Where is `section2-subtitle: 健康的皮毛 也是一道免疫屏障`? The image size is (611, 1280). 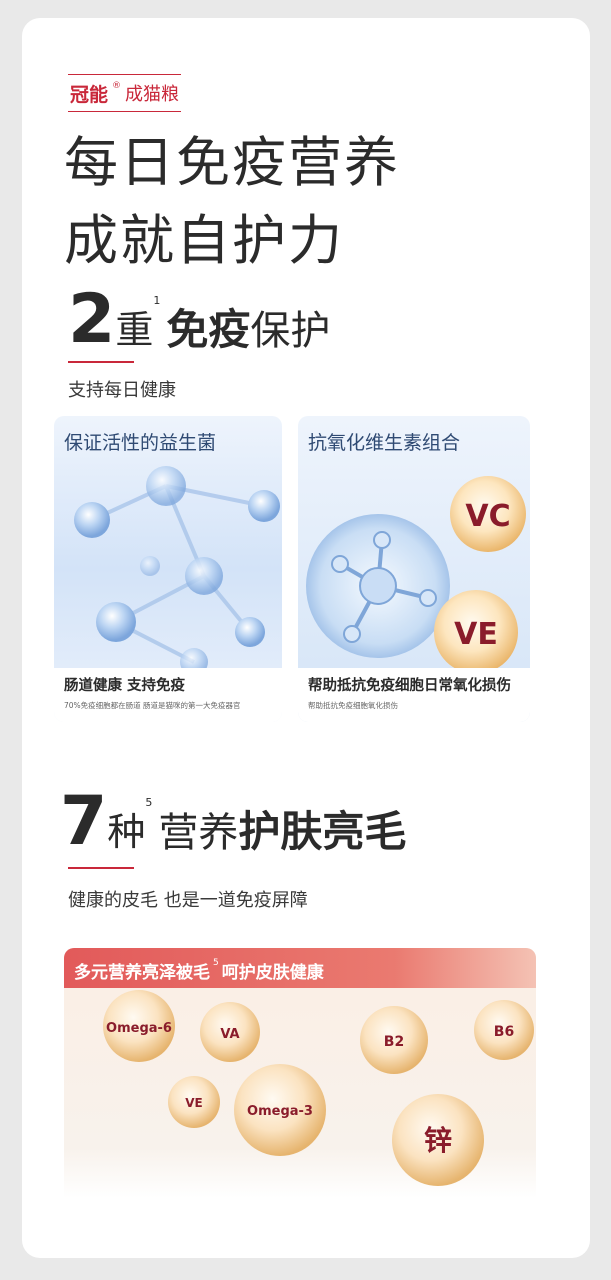 section2-subtitle: 健康的皮毛 也是一道免疫屏障 is located at coordinates (188, 900).